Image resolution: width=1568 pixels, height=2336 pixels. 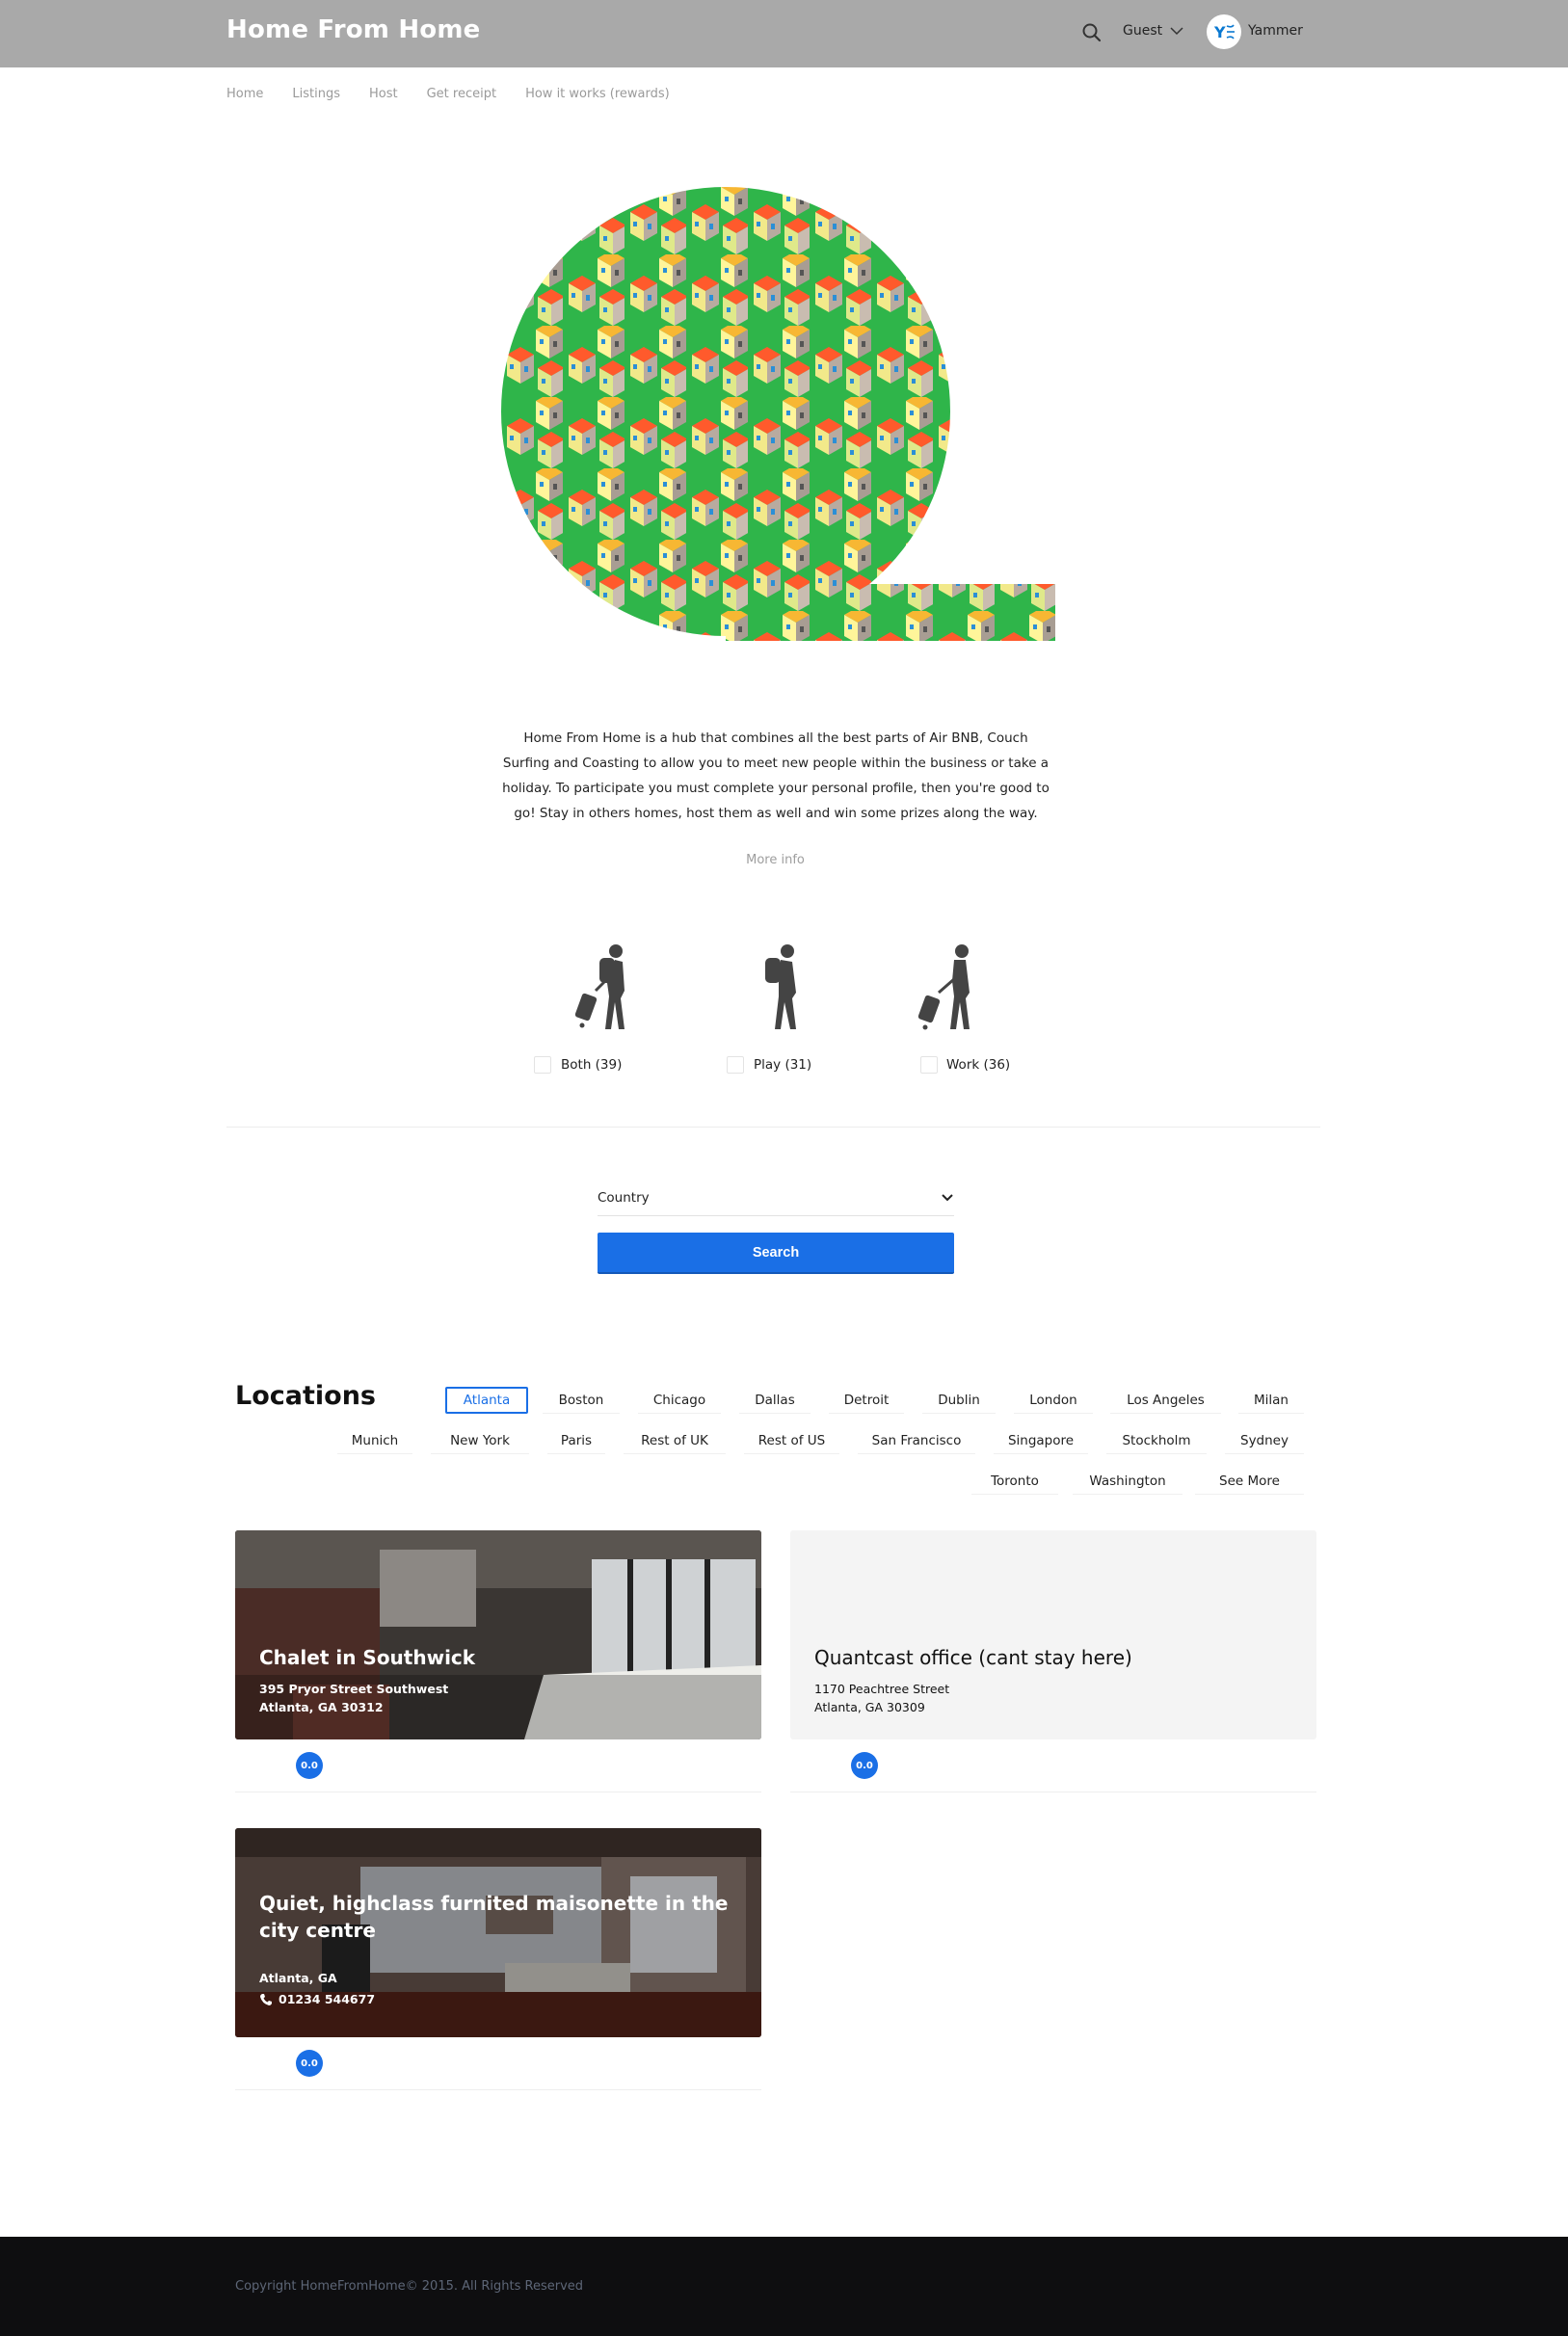 What do you see at coordinates (298, 1978) in the screenshot?
I see `listing-address-line1: Atlanta, GA` at bounding box center [298, 1978].